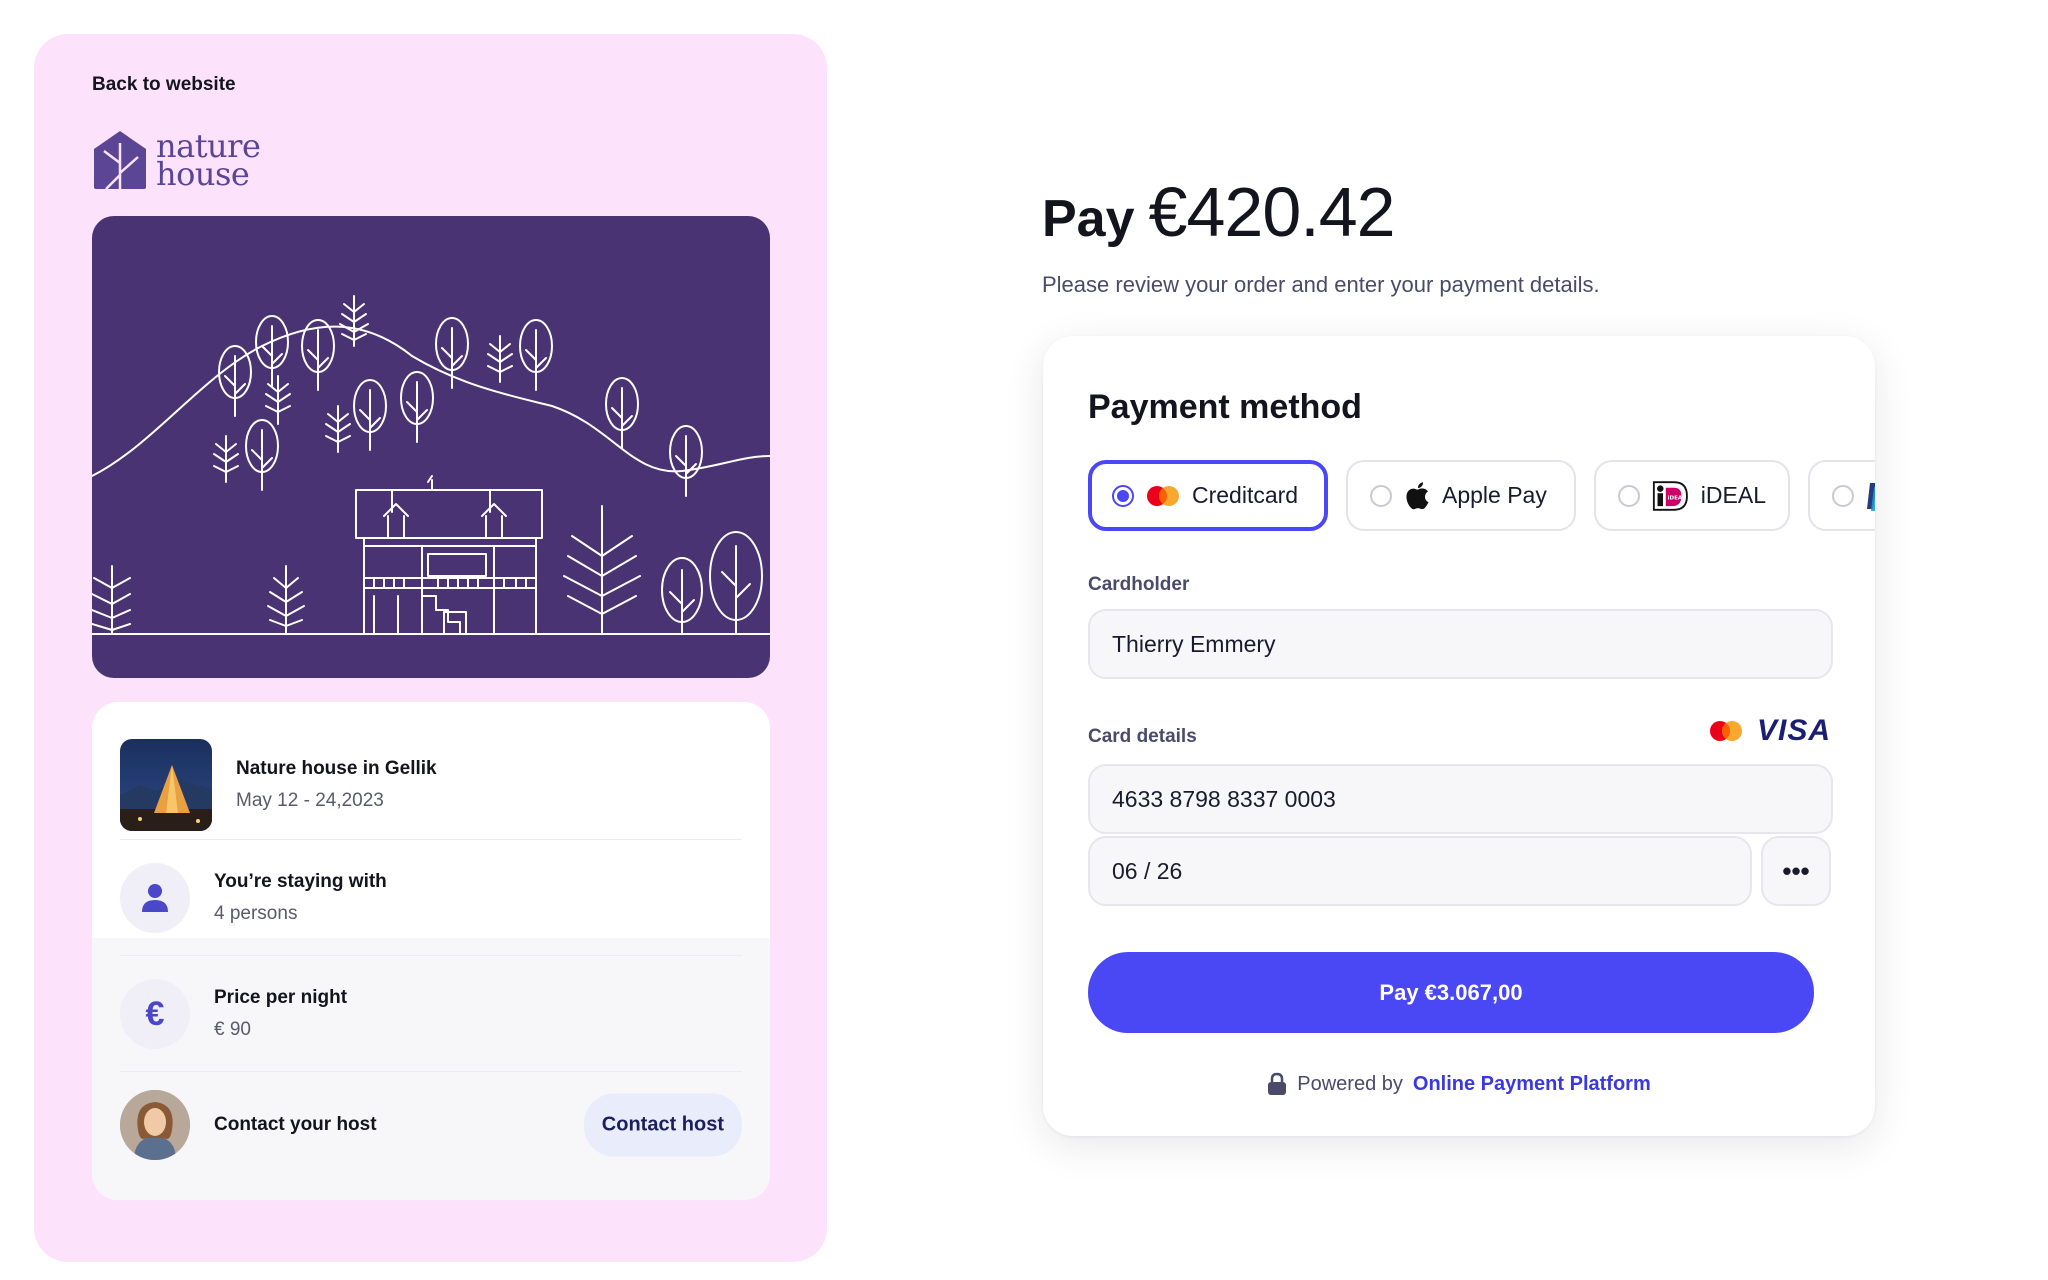 Image resolution: width=2048 pixels, height=1280 pixels. Describe the element at coordinates (203, 174) in the screenshot. I see `logo-line-2: house` at that location.